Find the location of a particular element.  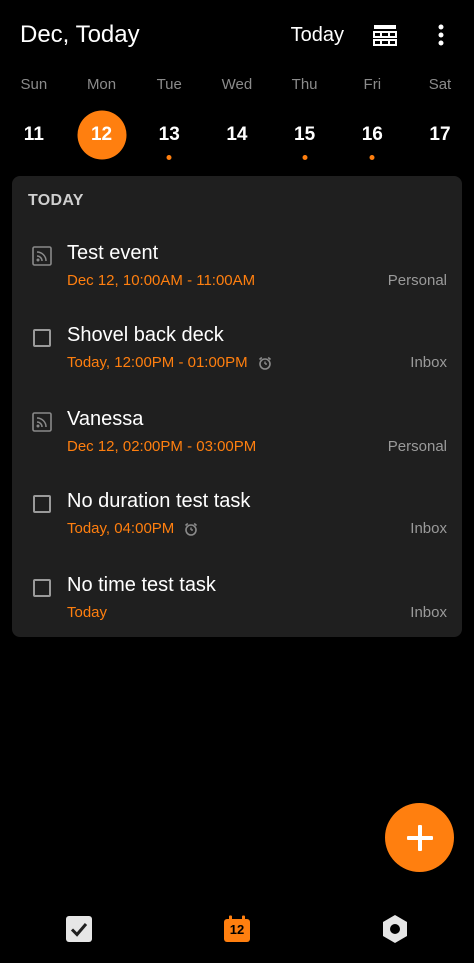

weekday-sun: Sun is located at coordinates (34, 84).